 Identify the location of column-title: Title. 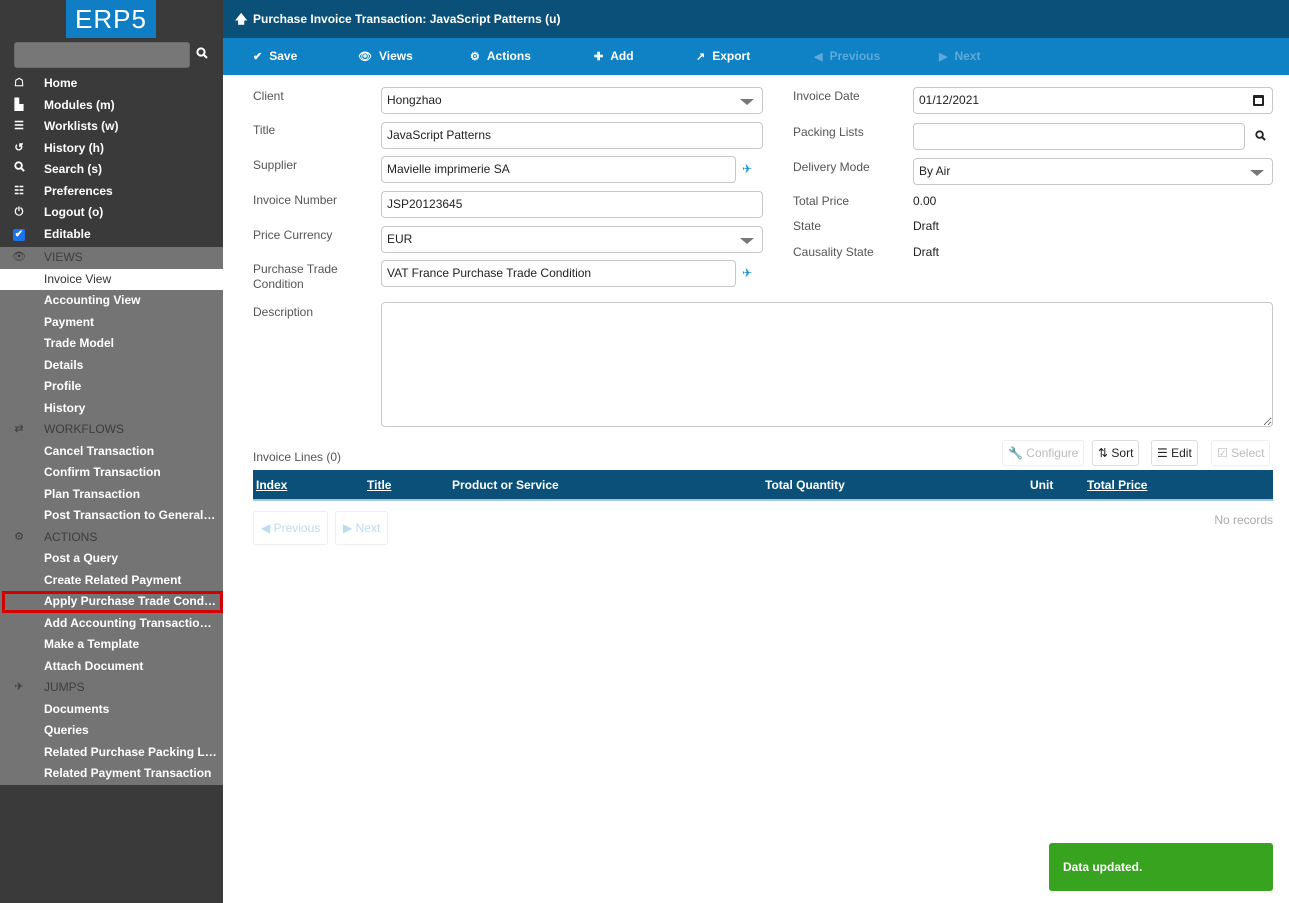
(379, 485).